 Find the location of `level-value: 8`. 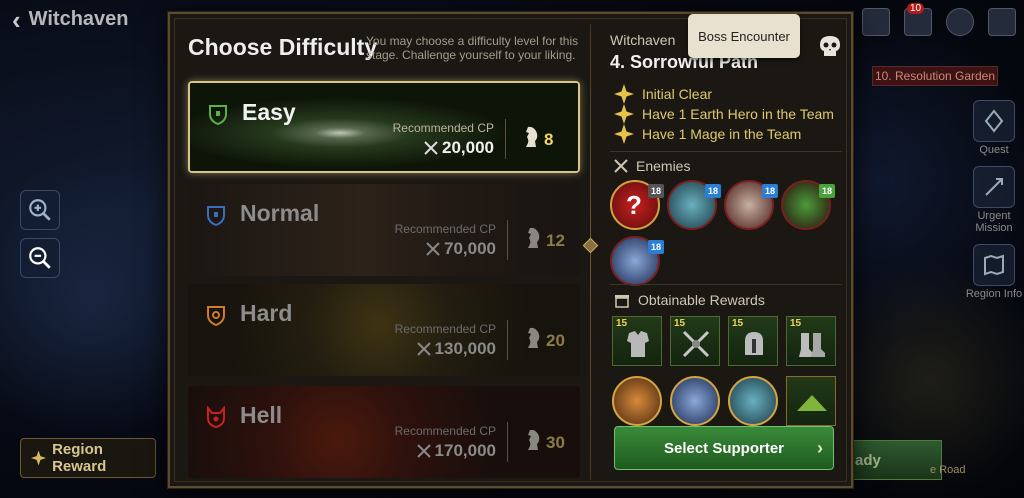

level-value: 8 is located at coordinates (549, 139).